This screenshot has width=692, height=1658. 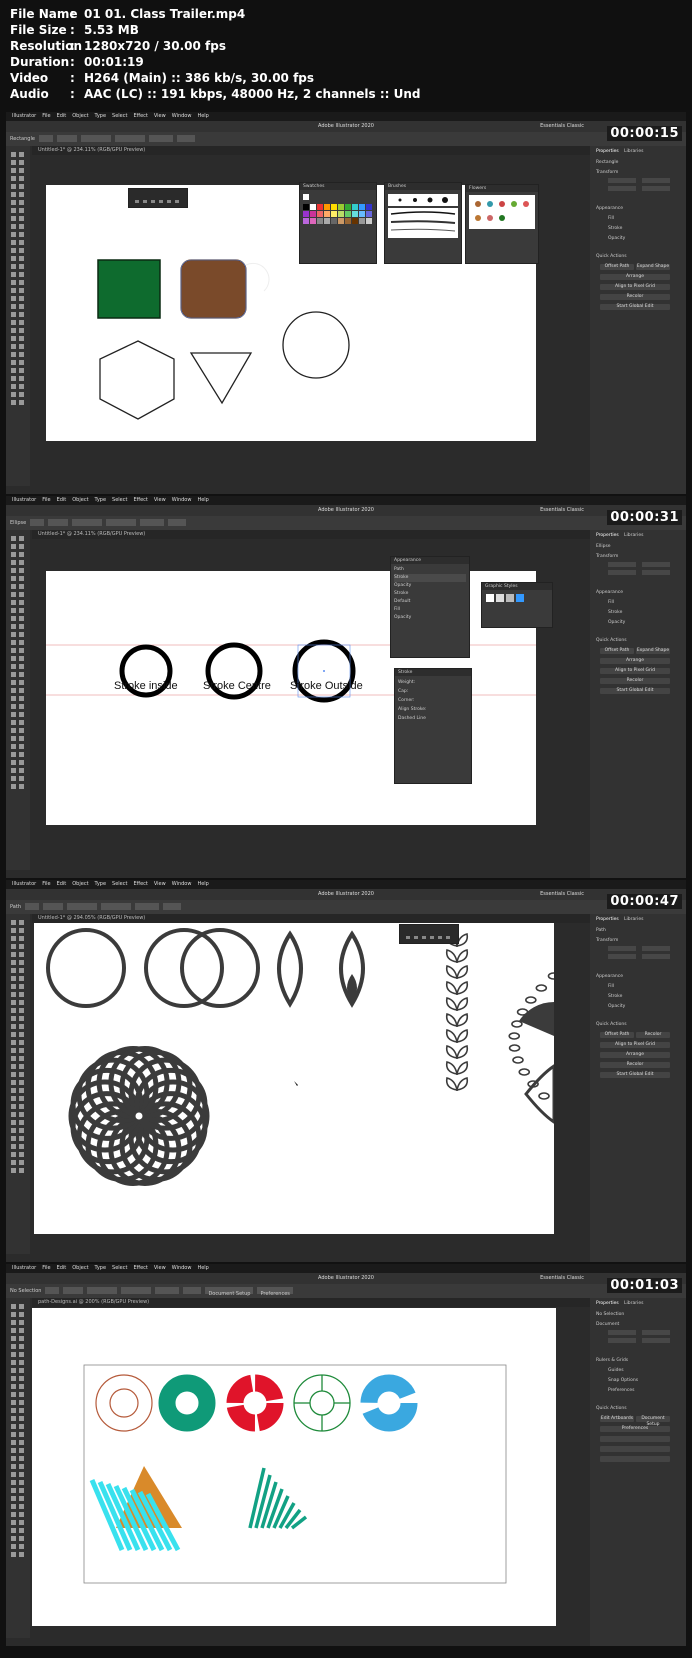 What do you see at coordinates (430, 586) in the screenshot?
I see `appearance-opacity: Opacity` at bounding box center [430, 586].